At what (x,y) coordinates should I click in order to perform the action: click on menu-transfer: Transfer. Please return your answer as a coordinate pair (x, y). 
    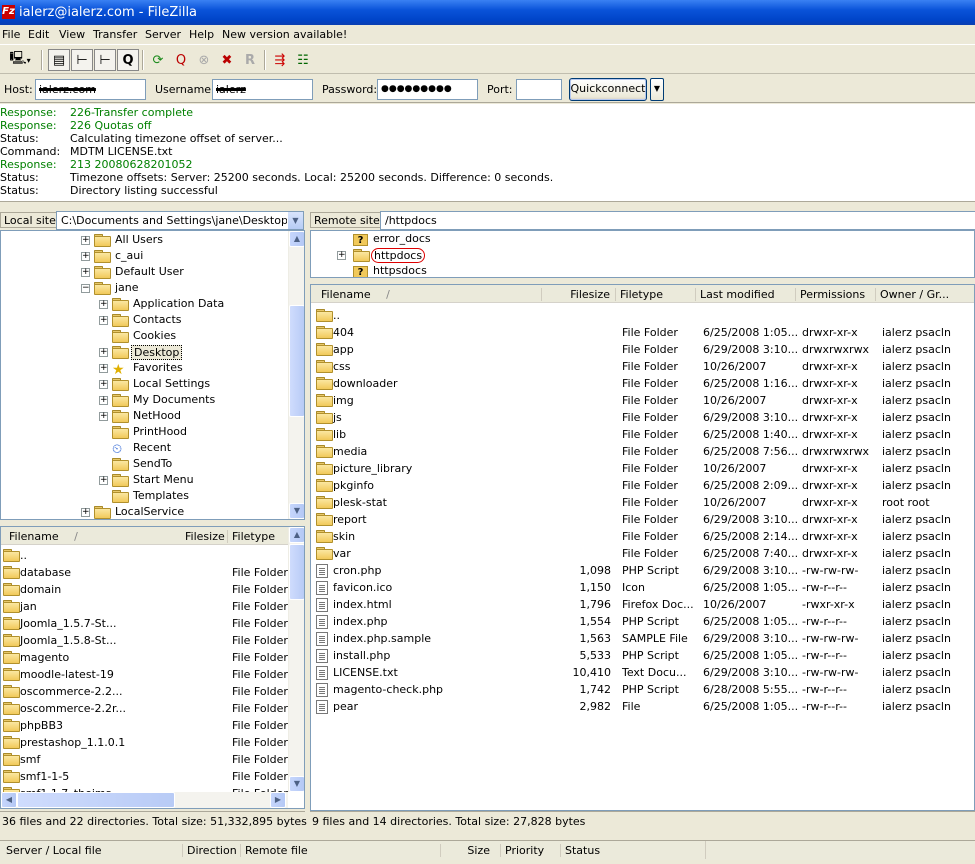
    Looking at the image, I should click on (115, 34).